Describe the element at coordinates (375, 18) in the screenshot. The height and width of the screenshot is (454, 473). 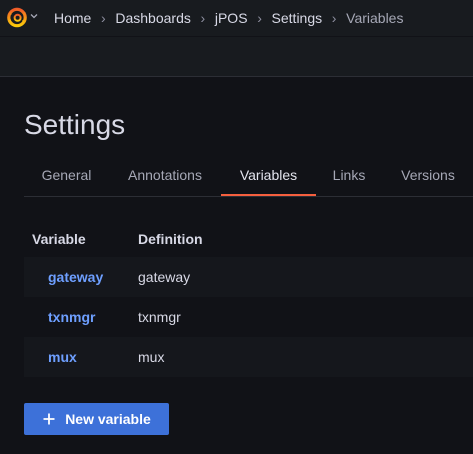
I see `breadcrumb-variables: Variables` at that location.